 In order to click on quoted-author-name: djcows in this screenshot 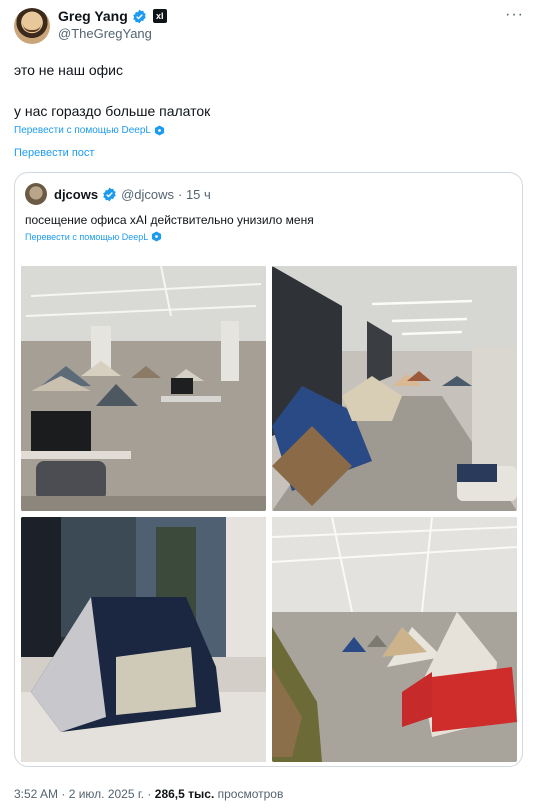, I will do `click(76, 194)`.